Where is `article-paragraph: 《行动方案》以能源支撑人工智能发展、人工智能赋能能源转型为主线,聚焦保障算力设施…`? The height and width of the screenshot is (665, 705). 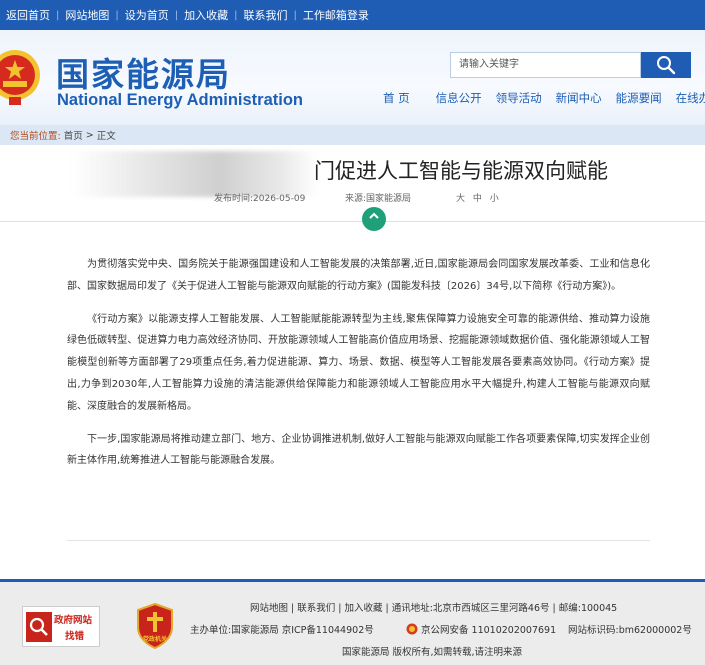 article-paragraph: 《行动方案》以能源支撑人工智能发展、人工智能赋能能源转型为主线,聚焦保障算力设施… is located at coordinates (358, 362).